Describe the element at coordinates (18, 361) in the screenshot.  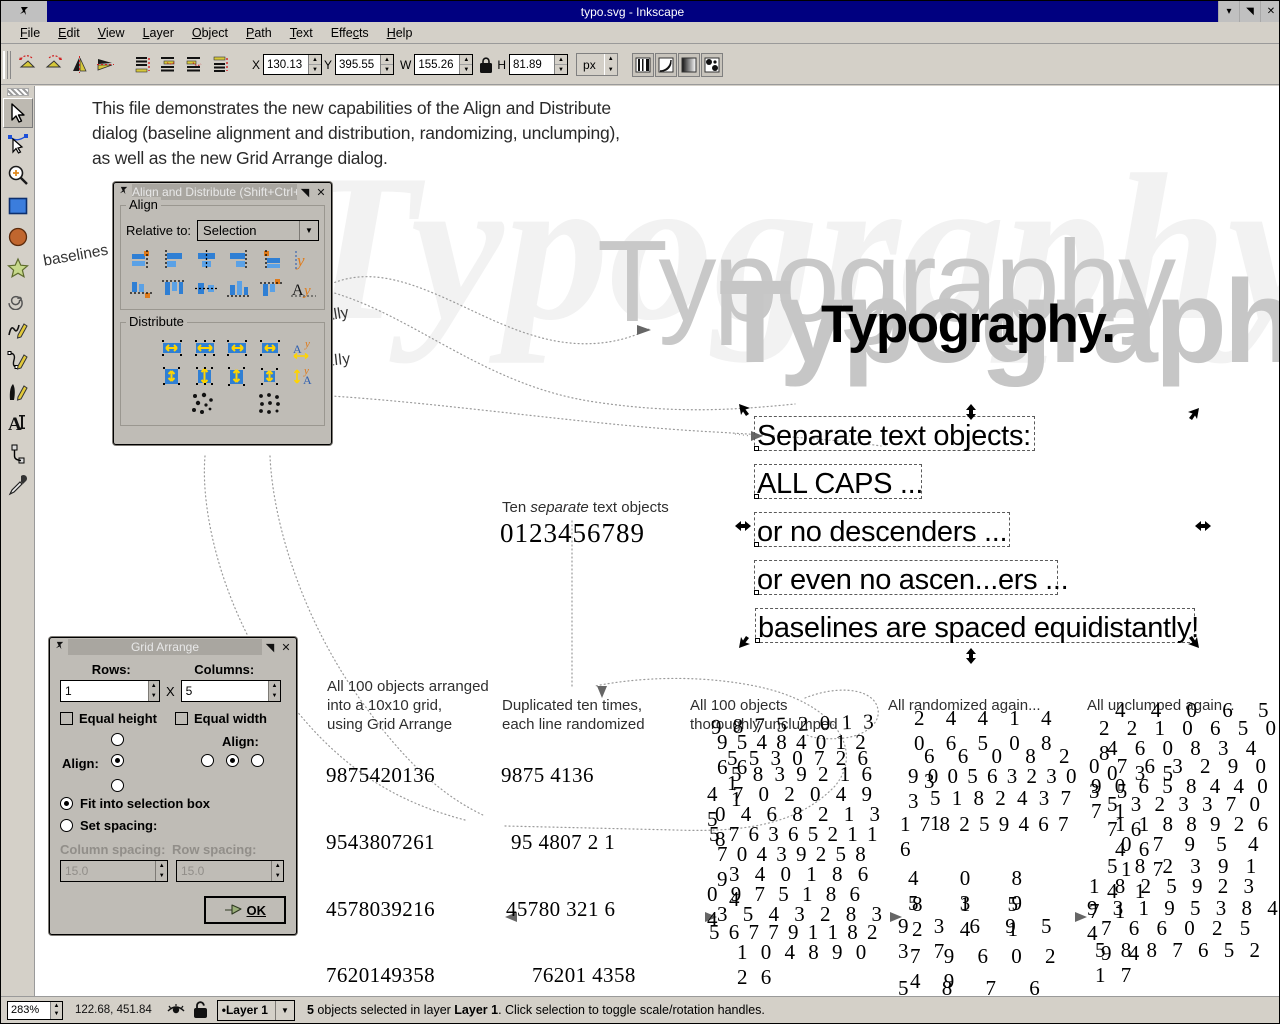
I see `bezier-tool` at that location.